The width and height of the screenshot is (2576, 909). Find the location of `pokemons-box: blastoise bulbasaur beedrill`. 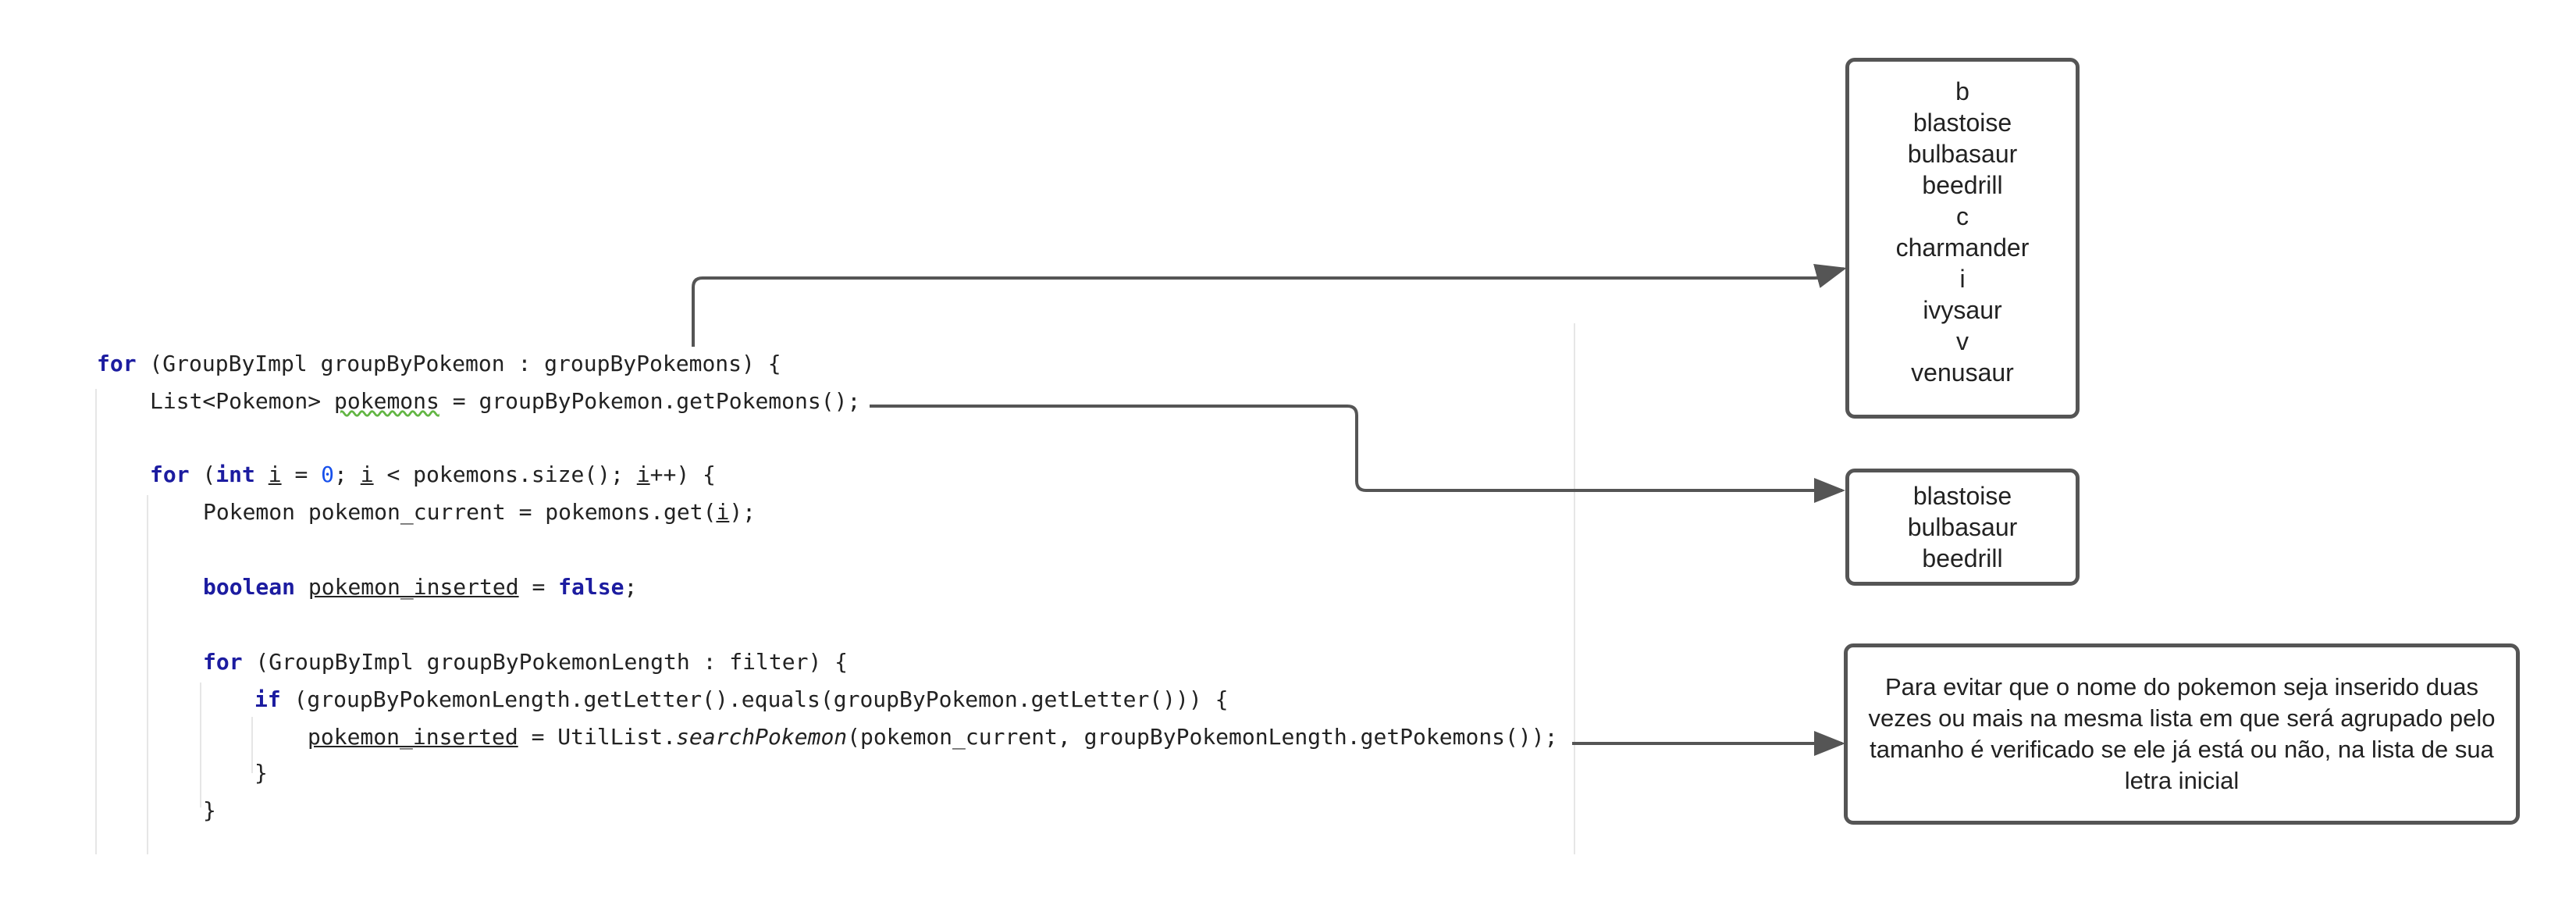

pokemons-box: blastoise bulbasaur beedrill is located at coordinates (1962, 527).